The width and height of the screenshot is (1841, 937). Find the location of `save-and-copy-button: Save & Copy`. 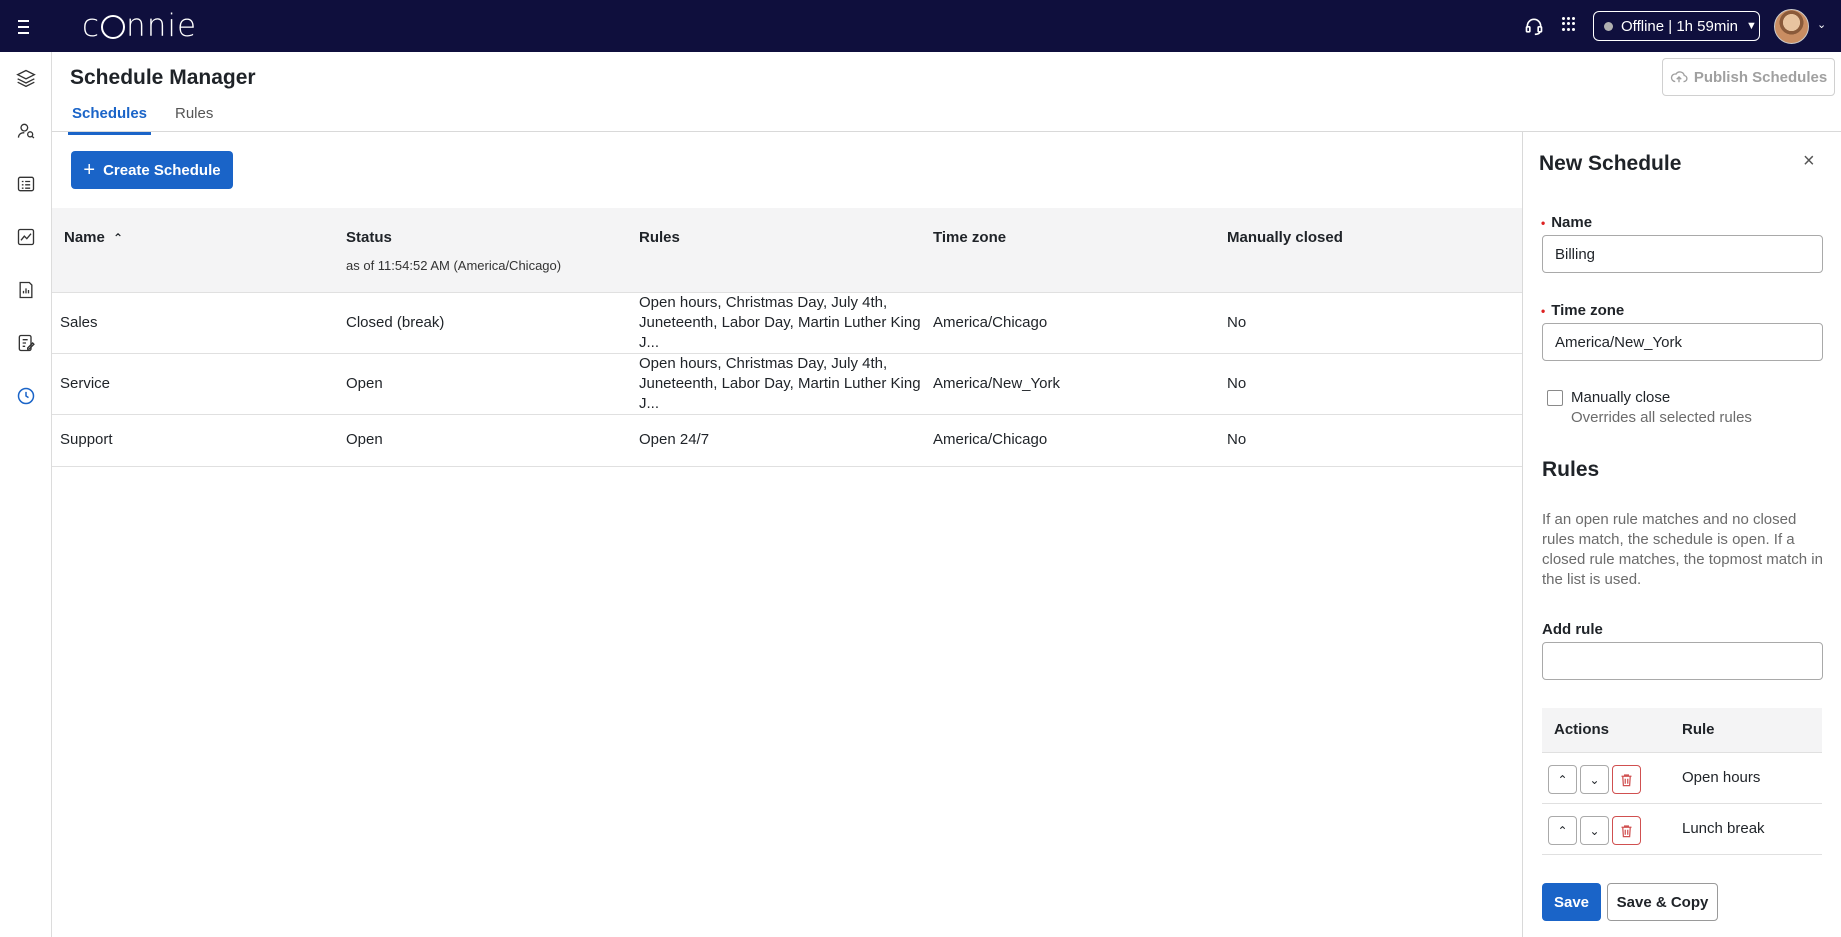

save-and-copy-button: Save & Copy is located at coordinates (1662, 902).